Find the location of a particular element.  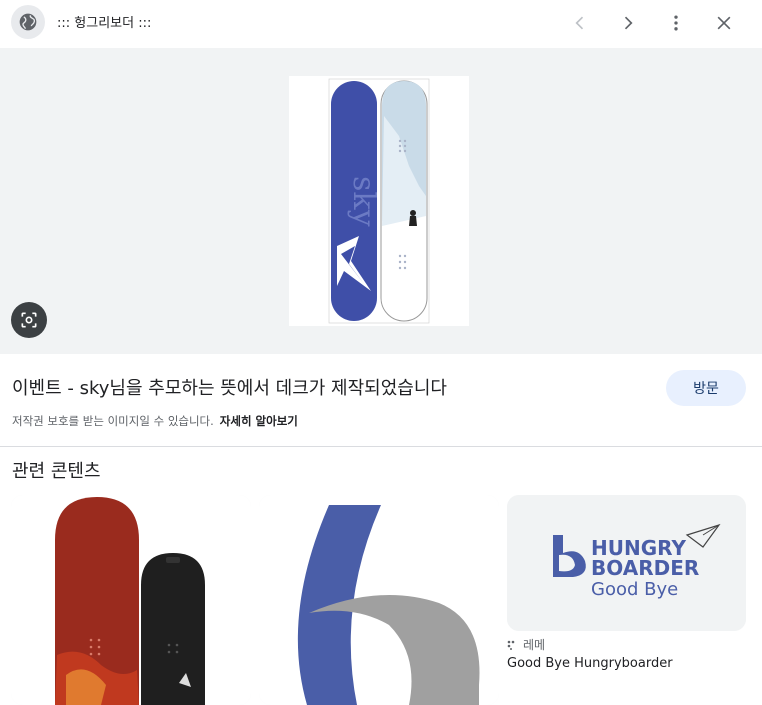

board-brand-text: sky is located at coordinates (363, 201).